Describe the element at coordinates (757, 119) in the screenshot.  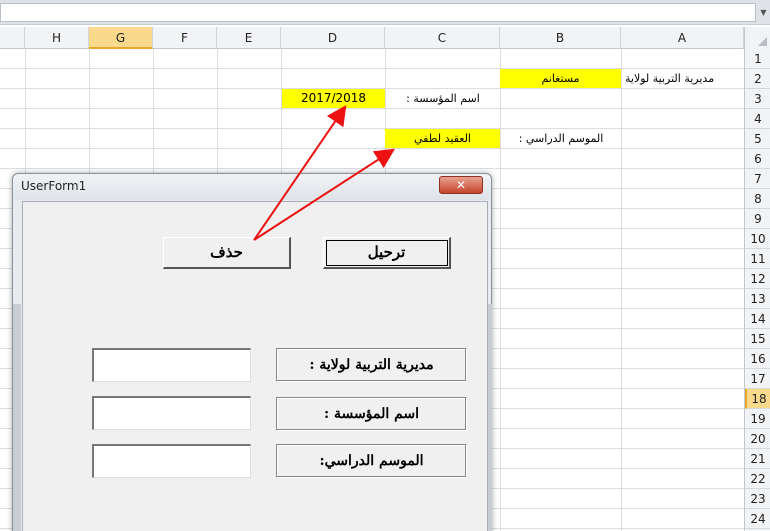
I see `row-header-4: 4` at that location.